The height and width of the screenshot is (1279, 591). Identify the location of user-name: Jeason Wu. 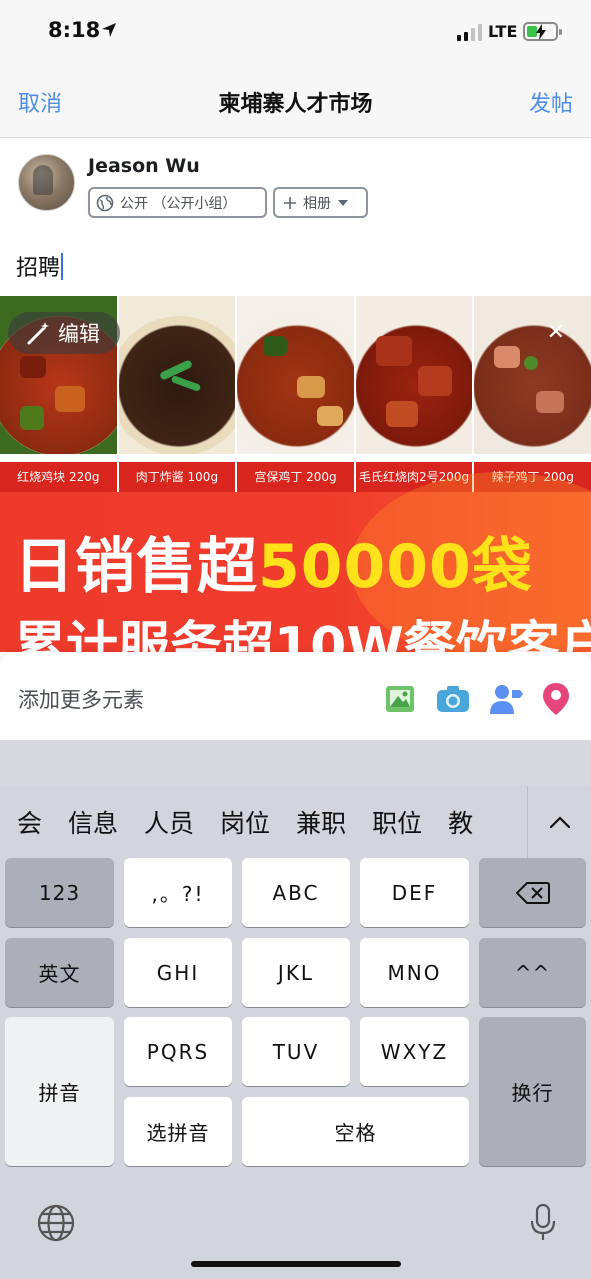
(144, 166).